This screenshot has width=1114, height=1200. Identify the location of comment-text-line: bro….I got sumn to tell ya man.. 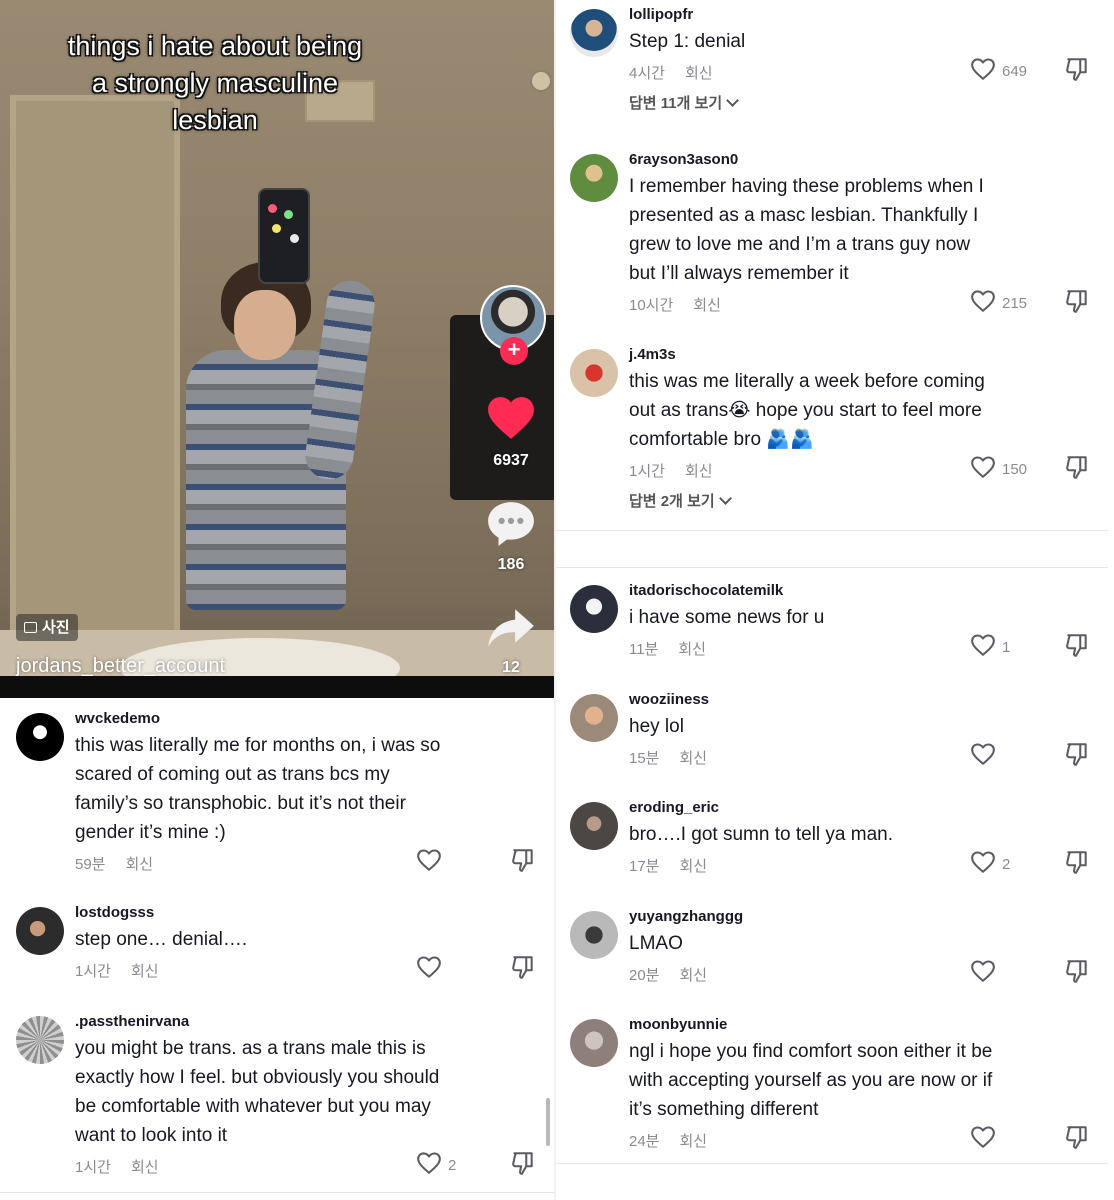
(761, 834).